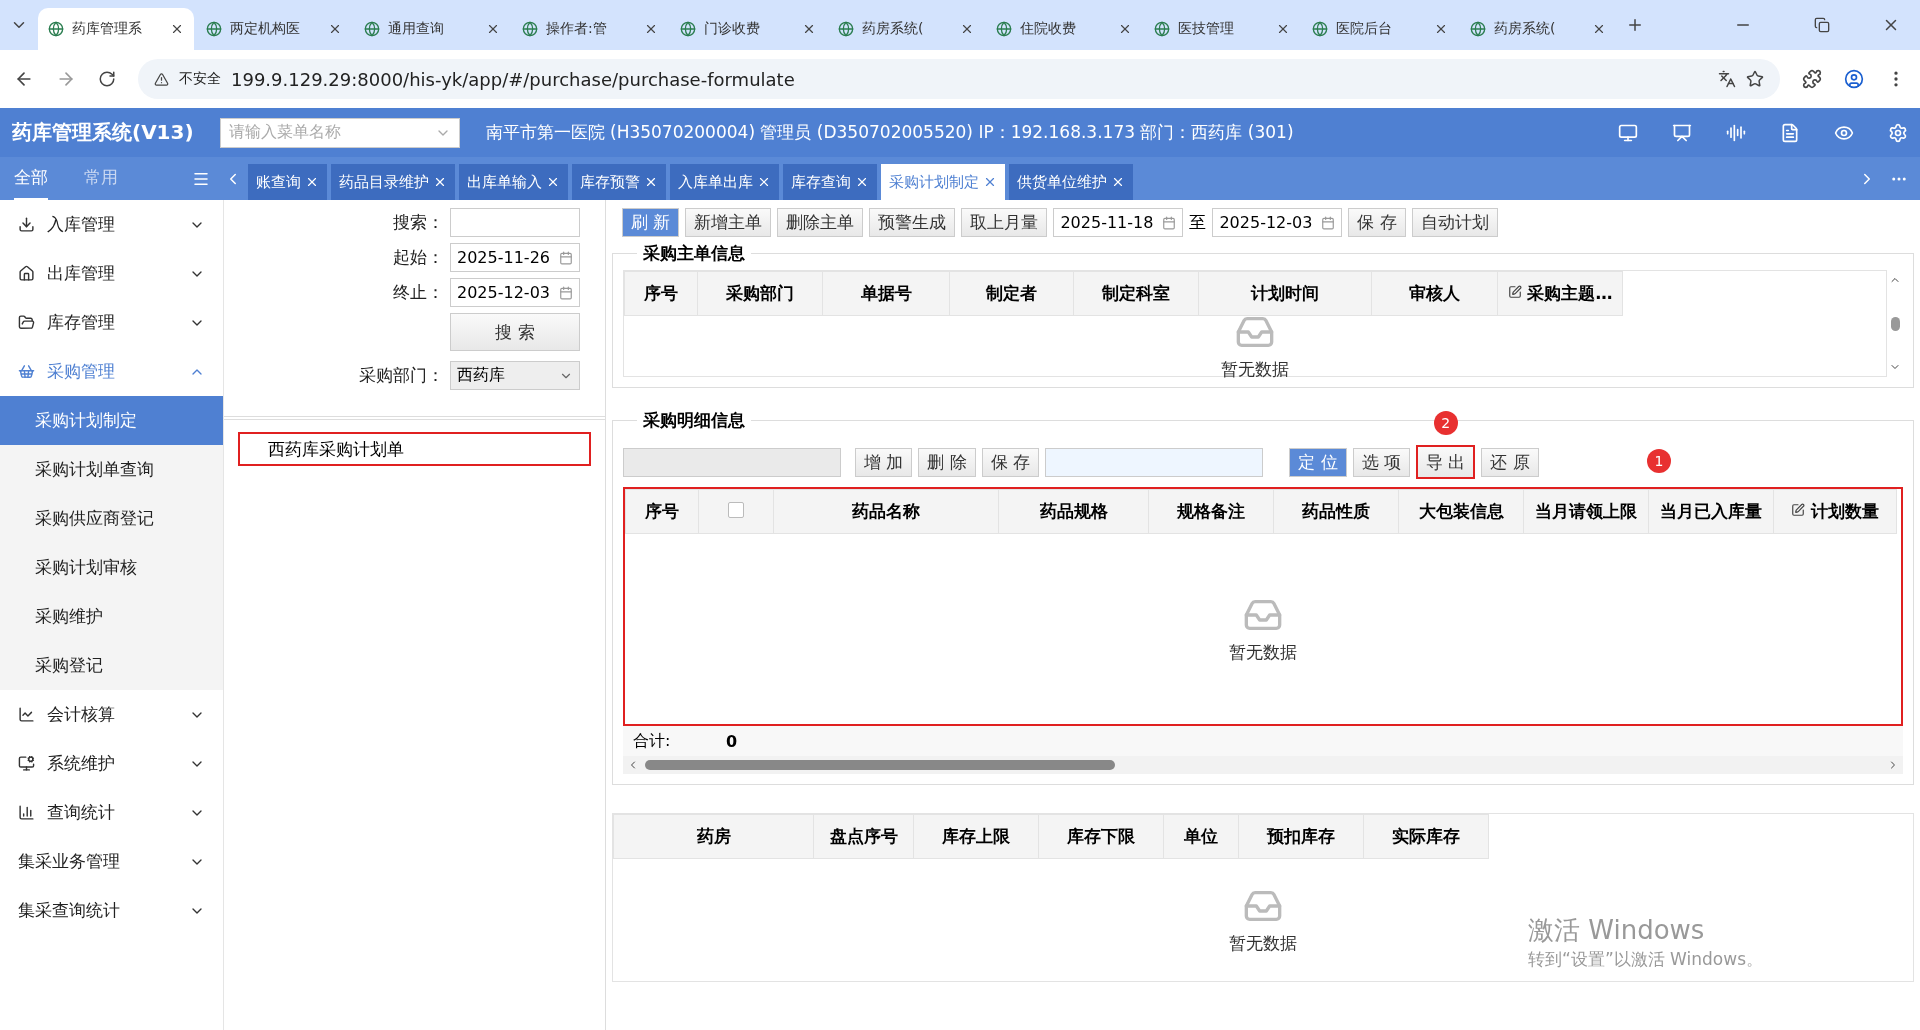 Image resolution: width=1920 pixels, height=1030 pixels. What do you see at coordinates (1510, 462) in the screenshot?
I see `toolbar-button: 还 原` at bounding box center [1510, 462].